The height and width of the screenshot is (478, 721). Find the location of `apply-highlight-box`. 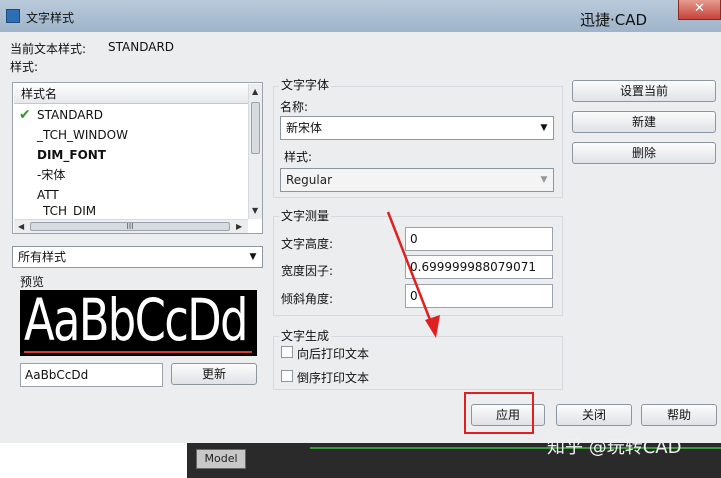

apply-highlight-box is located at coordinates (499, 413).